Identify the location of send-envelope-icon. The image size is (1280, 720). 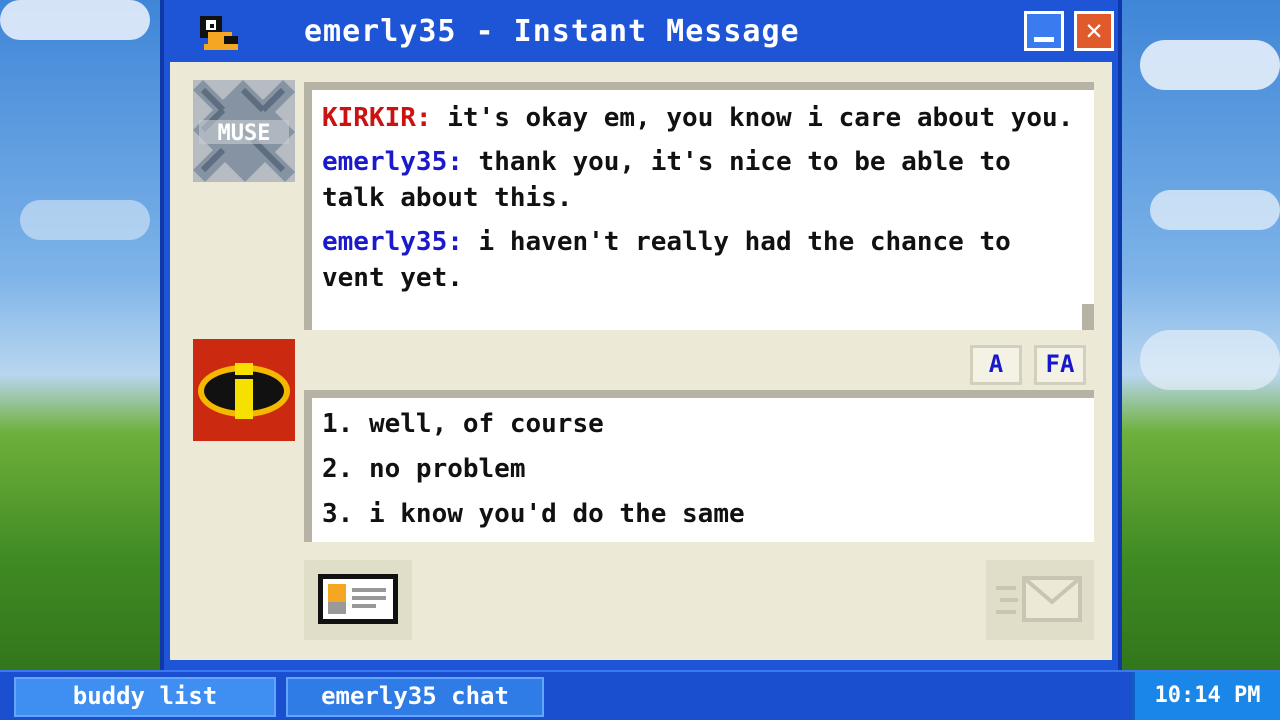
(1039, 599).